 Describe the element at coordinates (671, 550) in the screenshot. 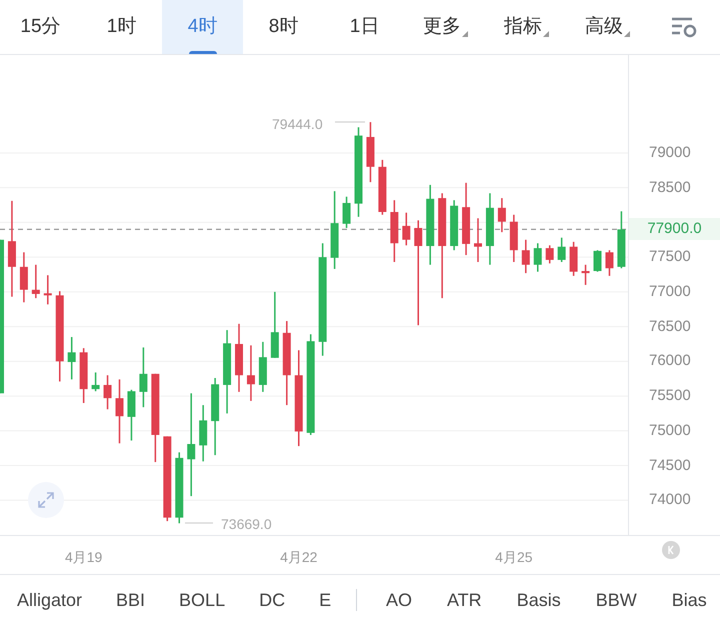

I see `scroll-to-latest-icon` at that location.